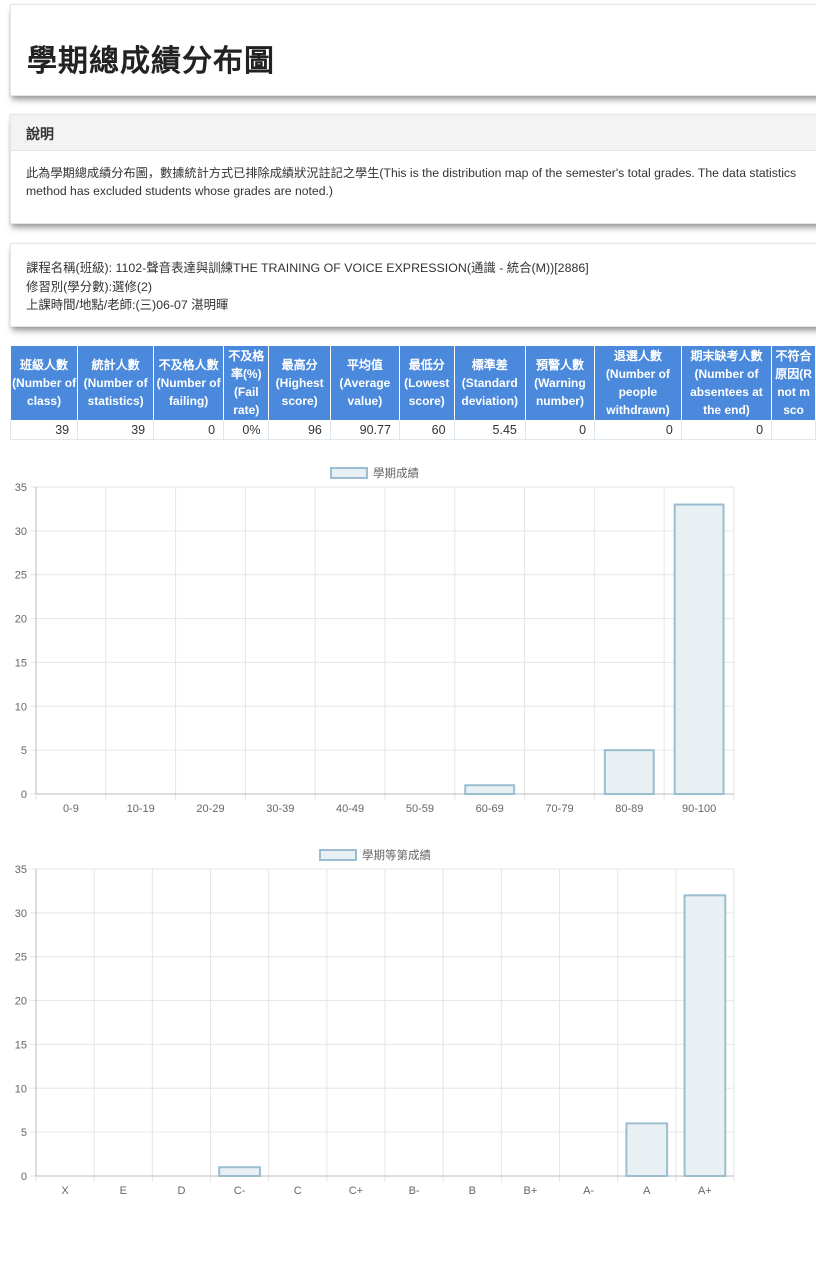  What do you see at coordinates (413, 133) in the screenshot?
I see `description-header: 說明` at bounding box center [413, 133].